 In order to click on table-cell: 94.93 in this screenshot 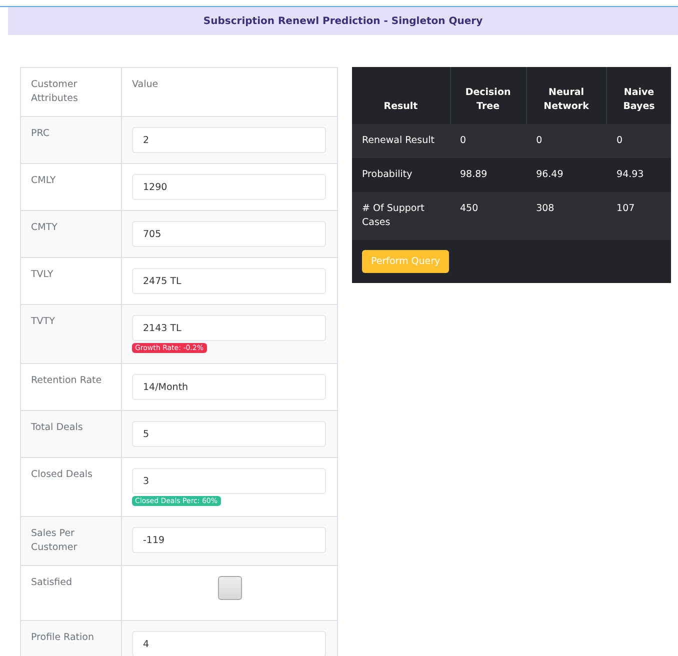, I will do `click(638, 175)`.